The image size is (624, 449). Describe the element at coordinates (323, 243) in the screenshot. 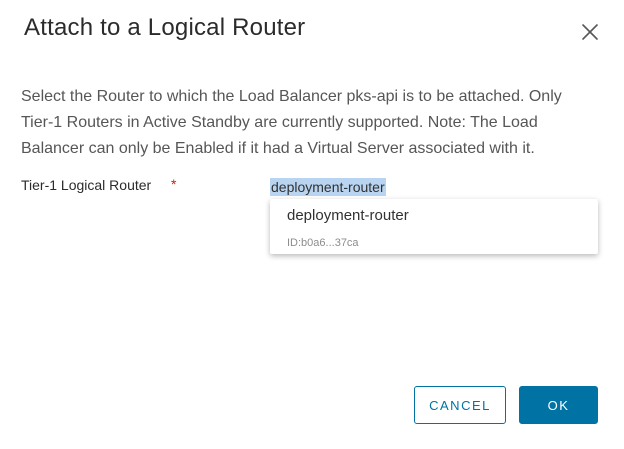

I see `dropdown-option-id: ID:b0a6...37ca` at that location.